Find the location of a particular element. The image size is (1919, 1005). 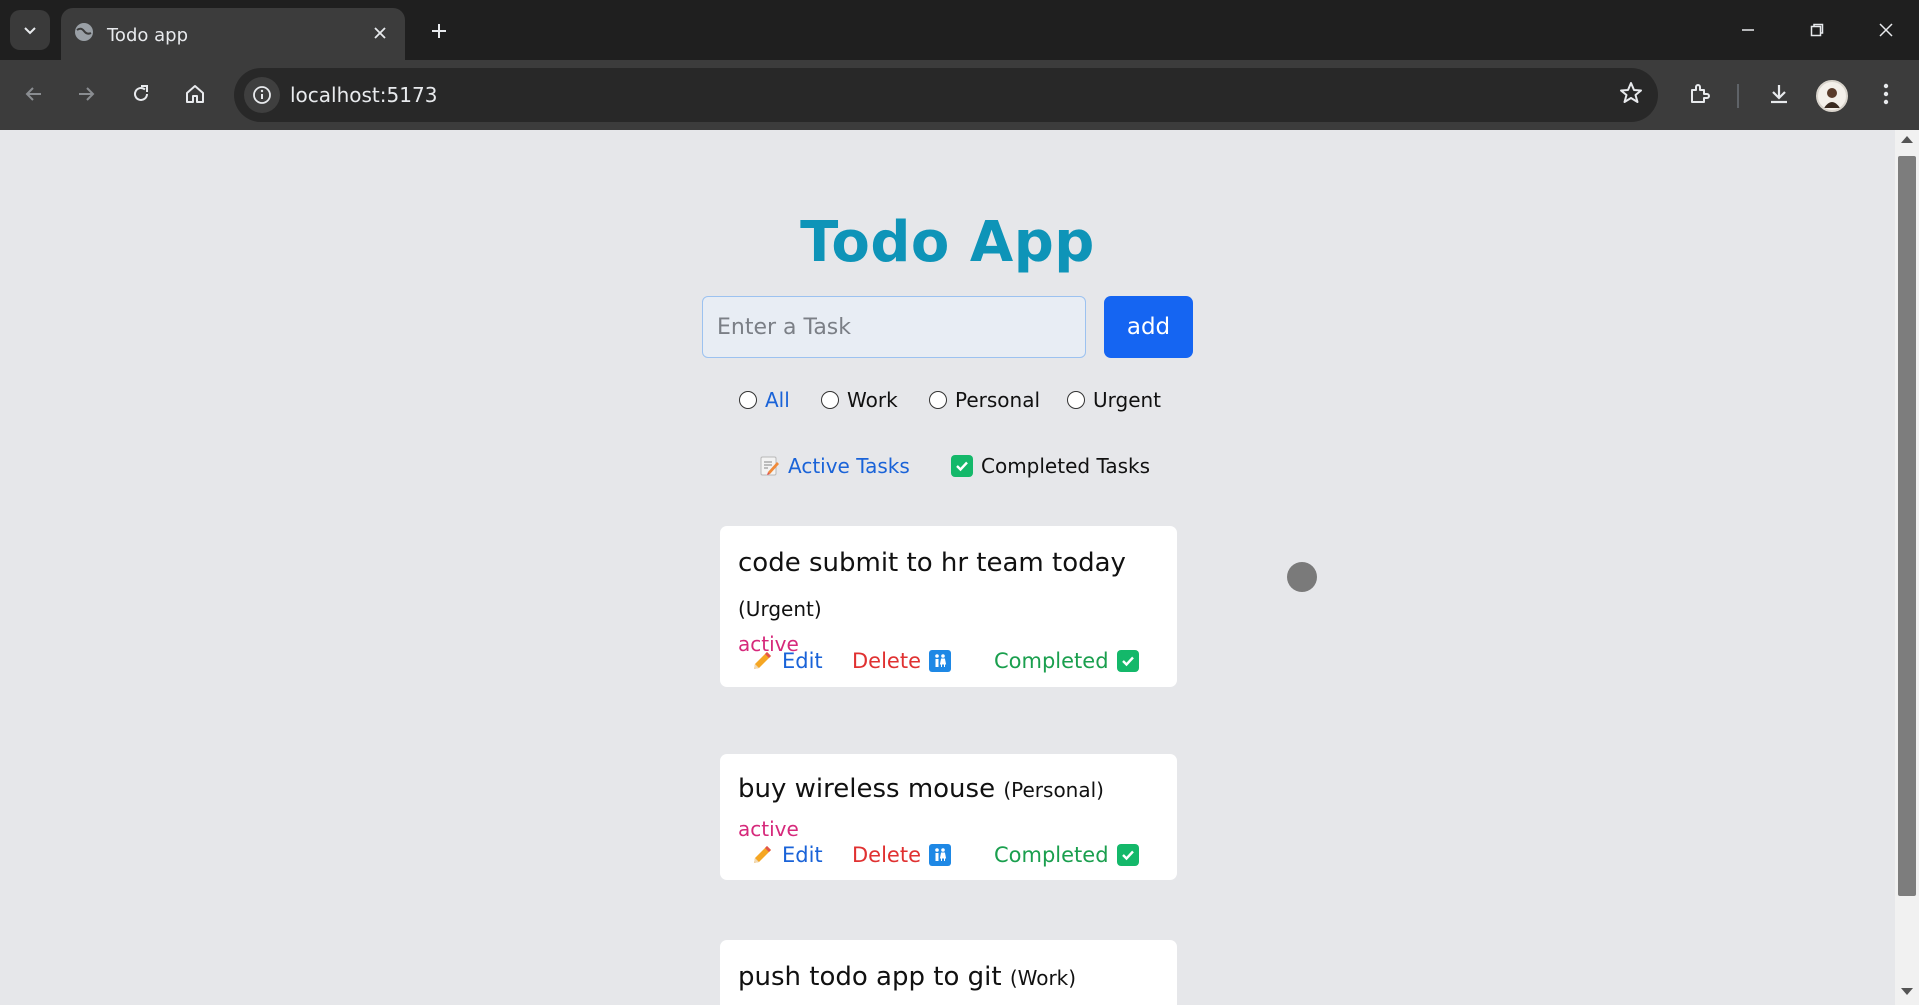

downloads-button is located at coordinates (1779, 94).